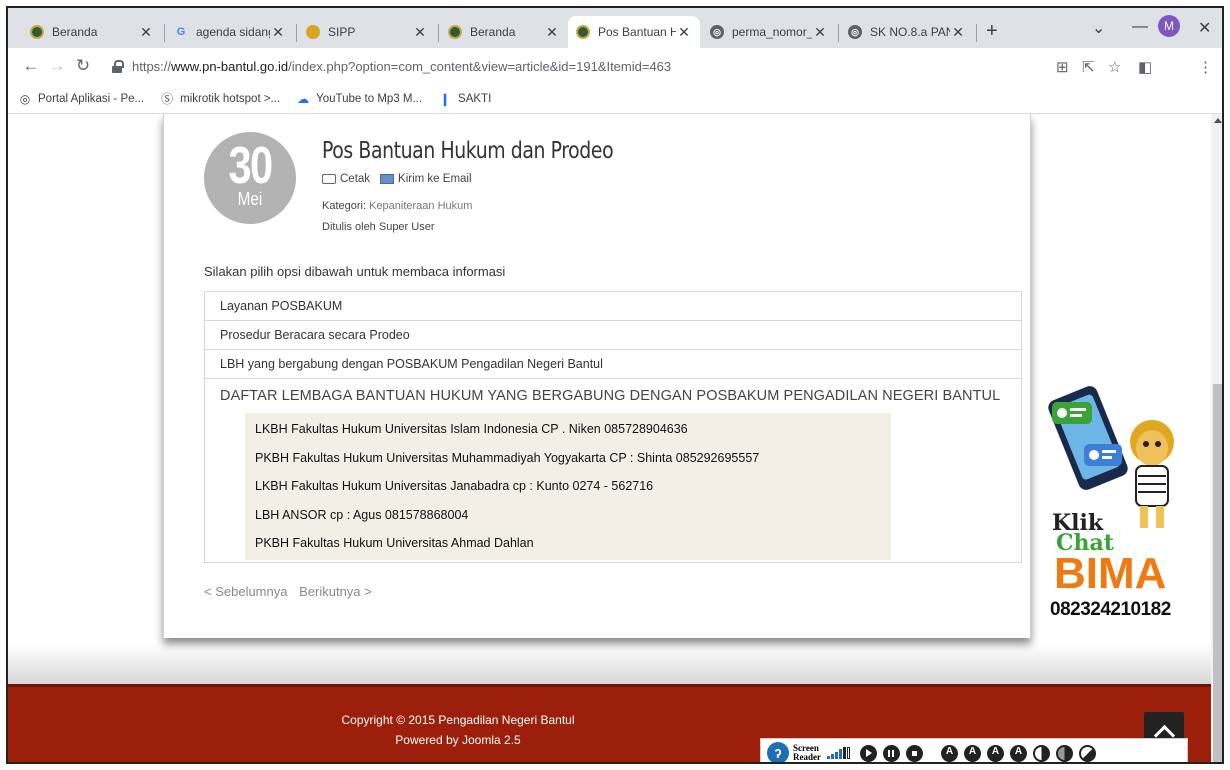  Describe the element at coordinates (1018, 753) in the screenshot. I see `font-style-icon` at that location.